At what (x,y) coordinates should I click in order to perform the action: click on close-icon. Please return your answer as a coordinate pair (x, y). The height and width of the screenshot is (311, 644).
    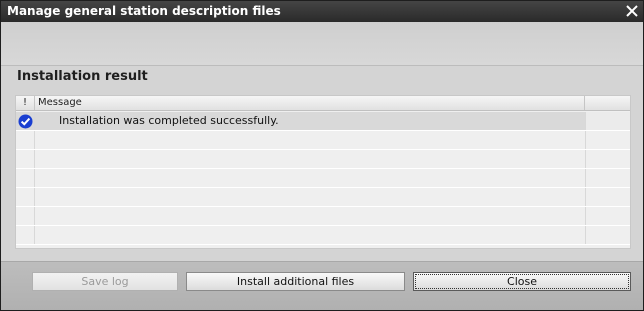
    Looking at the image, I should click on (632, 11).